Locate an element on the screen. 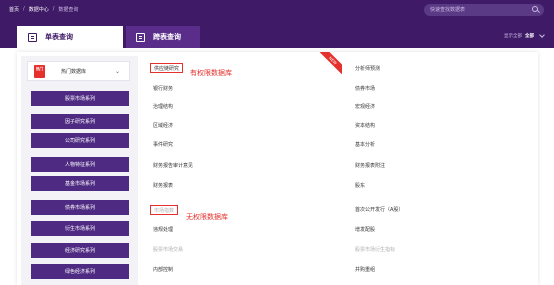  display-mode-label: 显示全部 is located at coordinates (513, 36).